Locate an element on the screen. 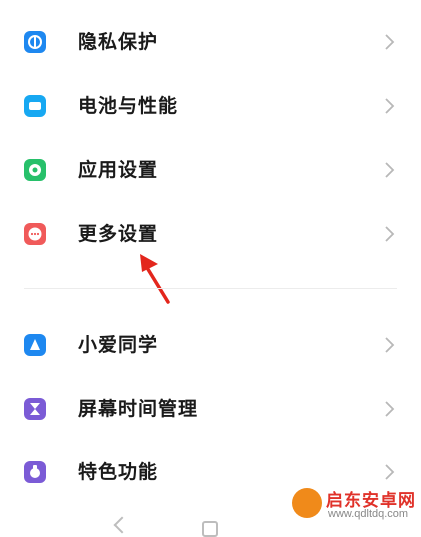 The height and width of the screenshot is (537, 421). more-dots-icon is located at coordinates (35, 234).